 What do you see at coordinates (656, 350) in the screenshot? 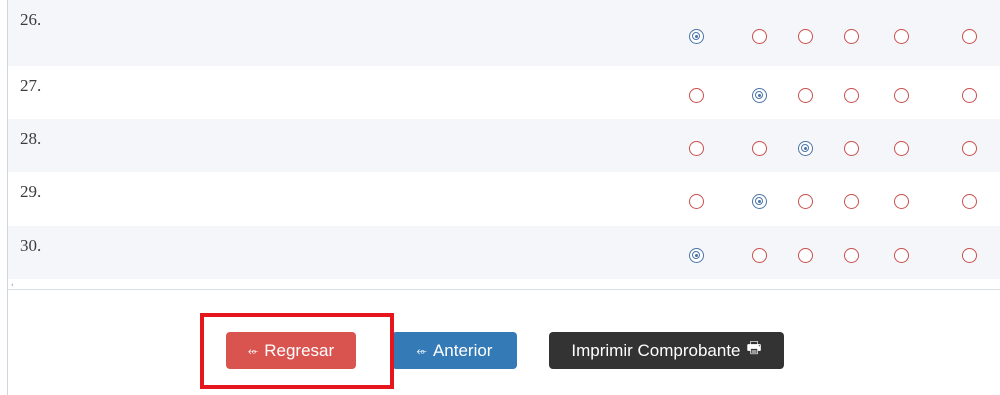
I see `imprimir-label: Imprimir Comprobante` at bounding box center [656, 350].